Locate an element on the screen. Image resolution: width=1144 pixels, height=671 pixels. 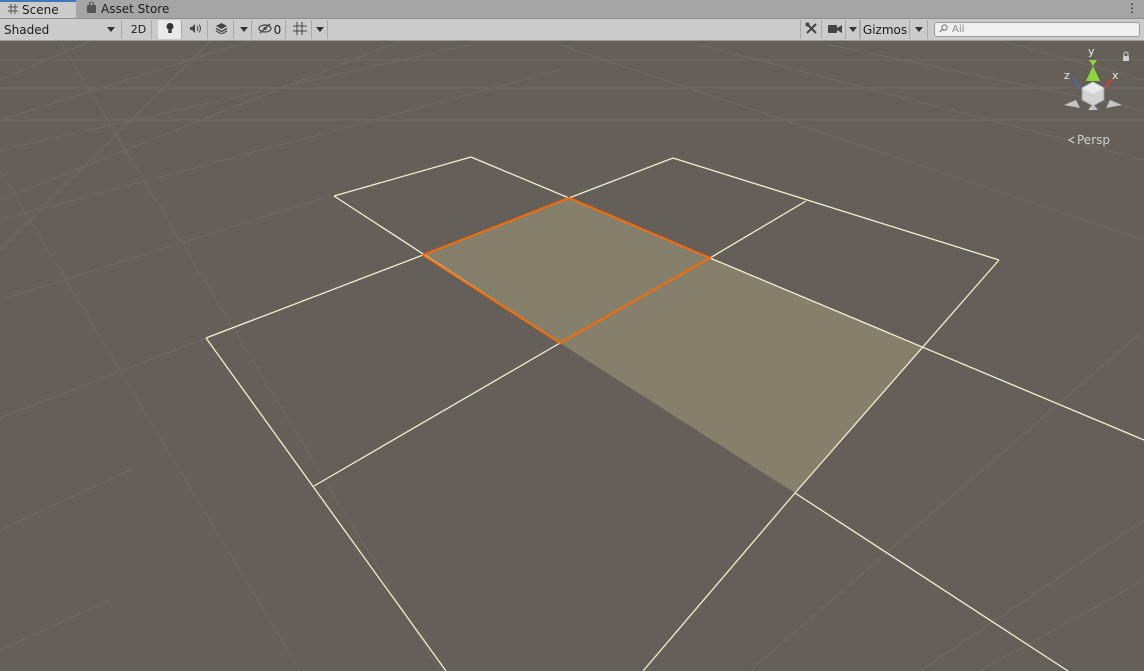
tab-scene-label: Scene is located at coordinates (40, 10).